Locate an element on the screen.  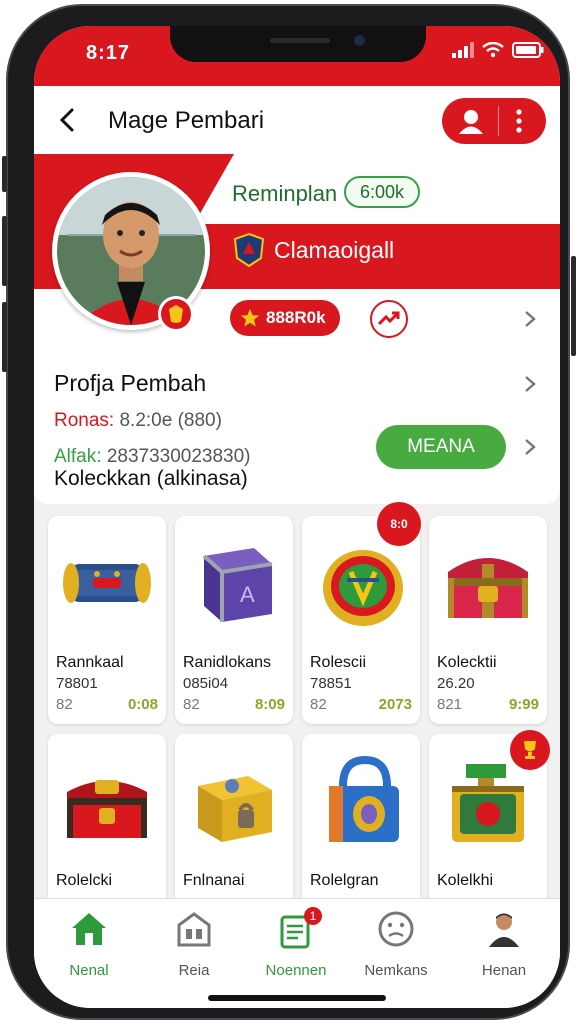
collection-item: Rolescii 78851 82 2073 is located at coordinates (361, 620).